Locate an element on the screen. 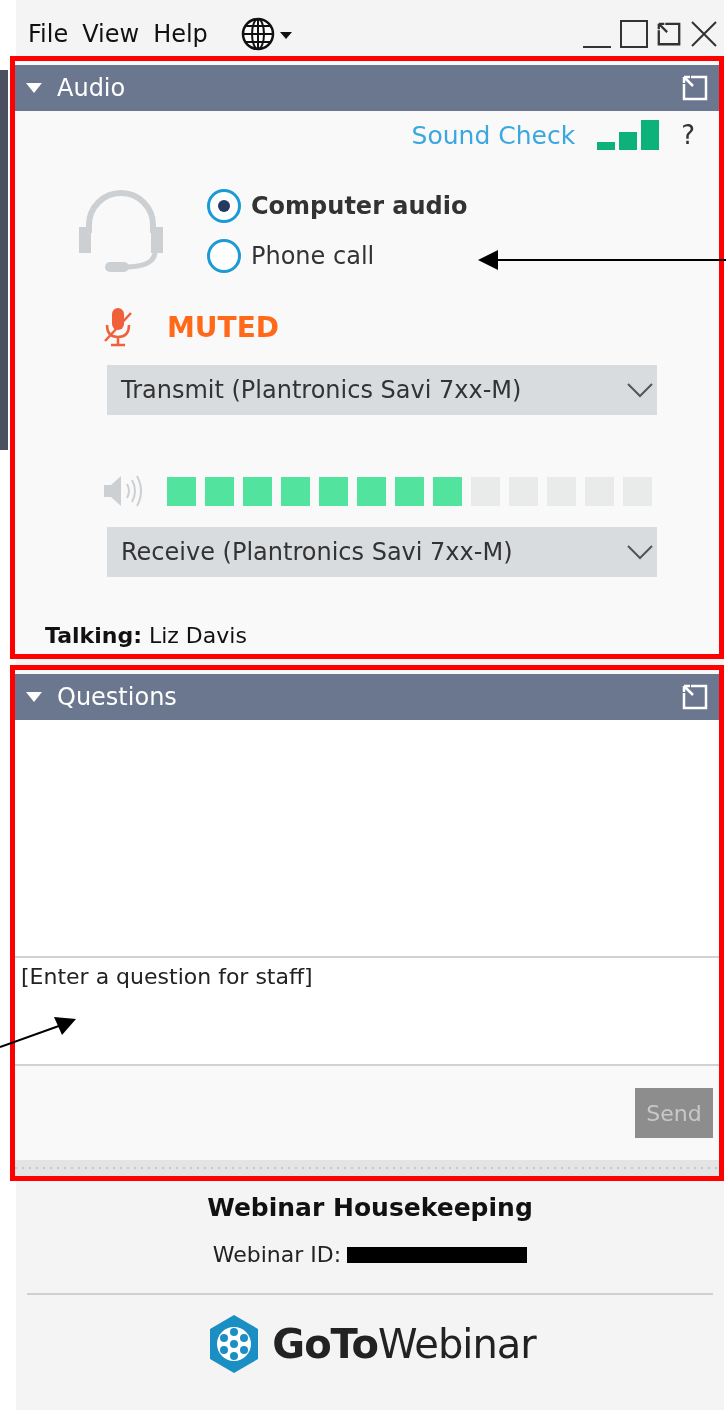 The height and width of the screenshot is (1410, 726). panel-header: Audio is located at coordinates (367, 88).